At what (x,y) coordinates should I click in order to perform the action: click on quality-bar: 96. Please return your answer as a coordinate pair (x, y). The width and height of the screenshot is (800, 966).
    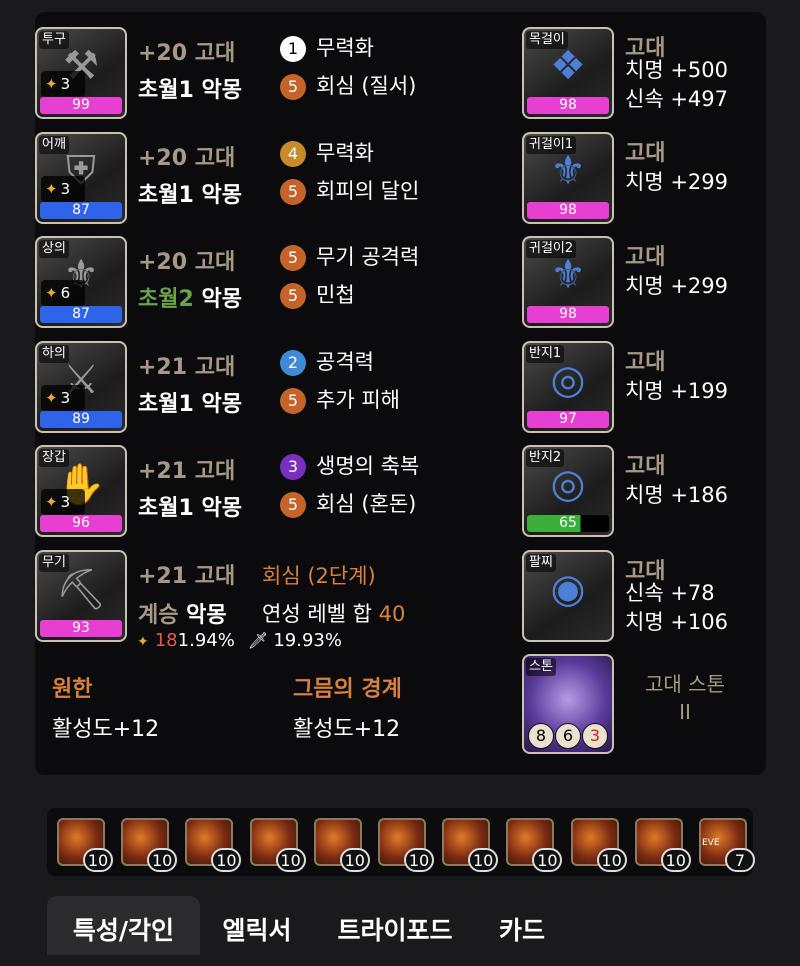
    Looking at the image, I should click on (81, 523).